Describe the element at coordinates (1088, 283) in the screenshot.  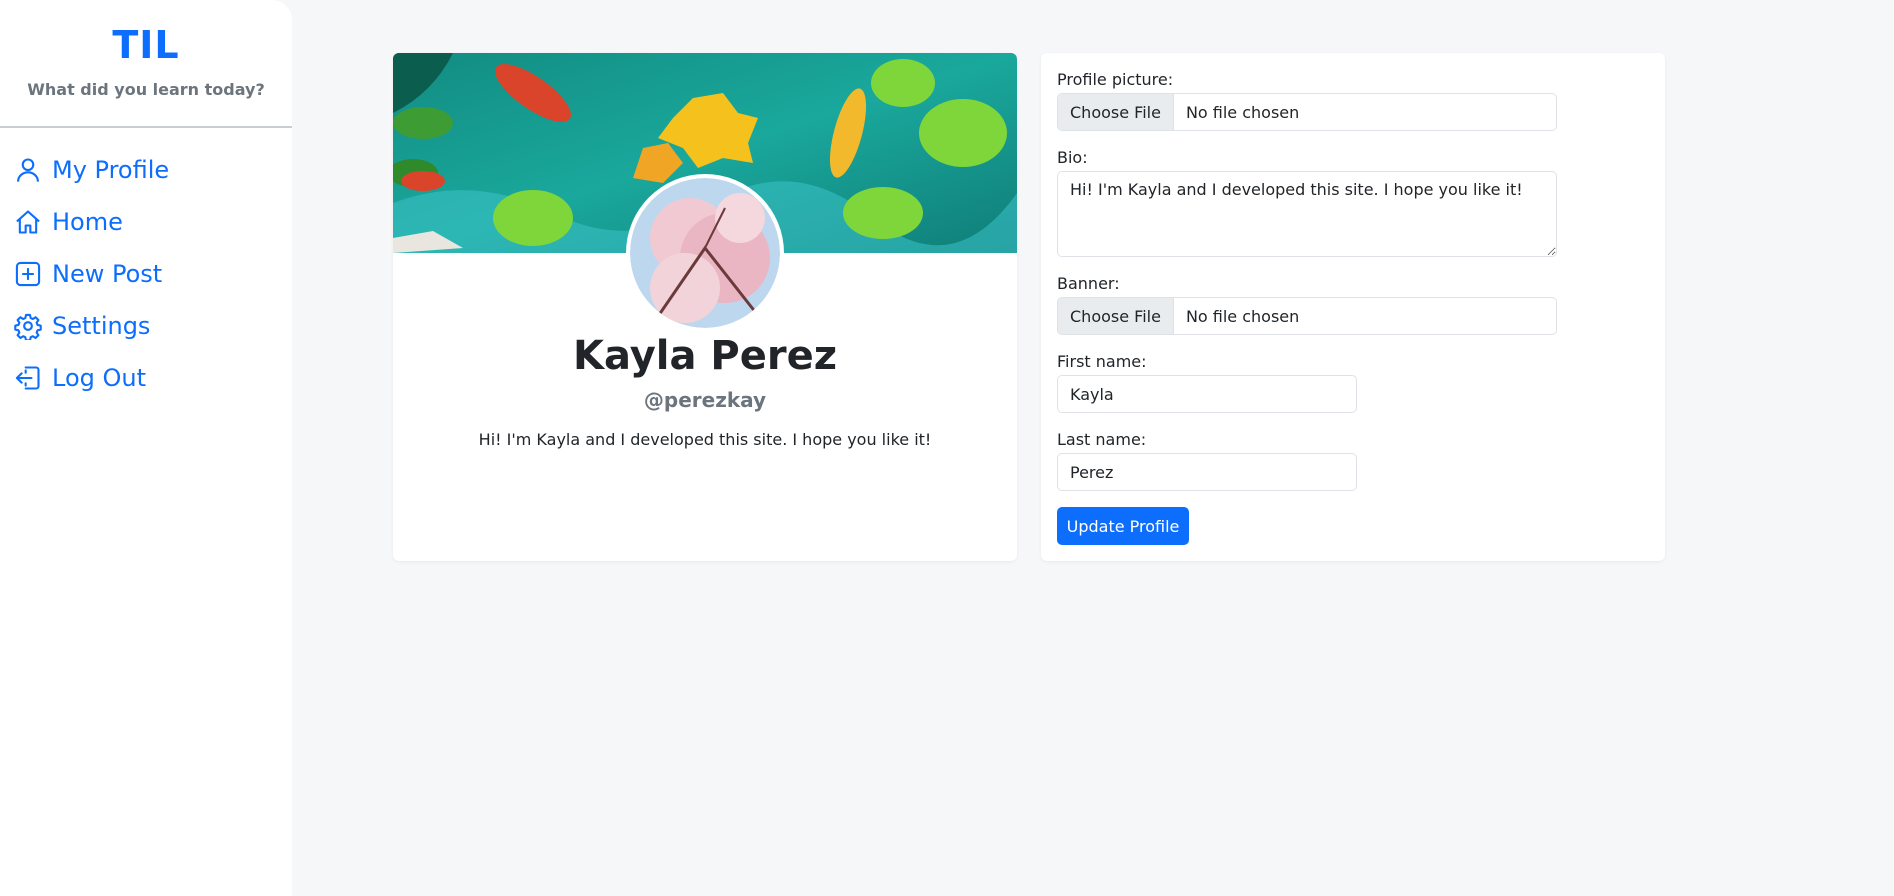
I see `banner-label: Banner:` at that location.